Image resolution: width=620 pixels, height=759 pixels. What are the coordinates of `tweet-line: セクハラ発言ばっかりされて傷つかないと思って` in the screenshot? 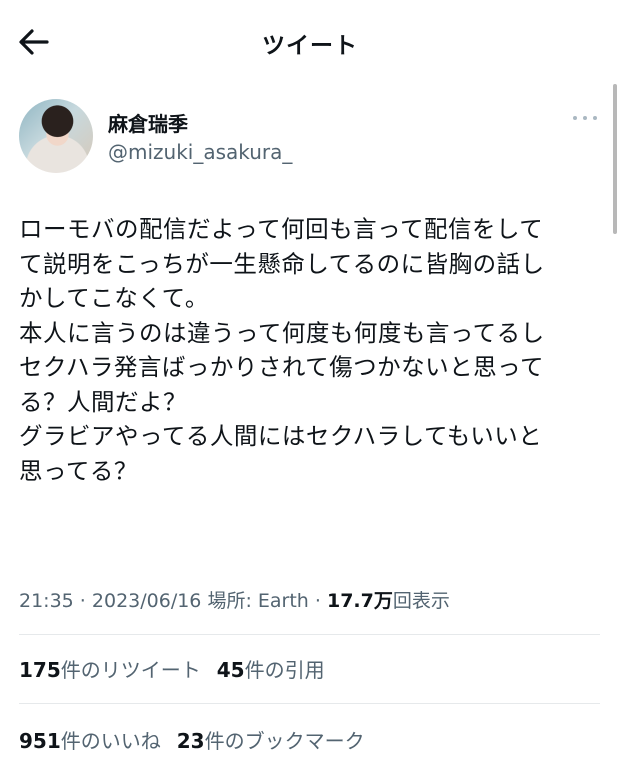 It's located at (281, 367).